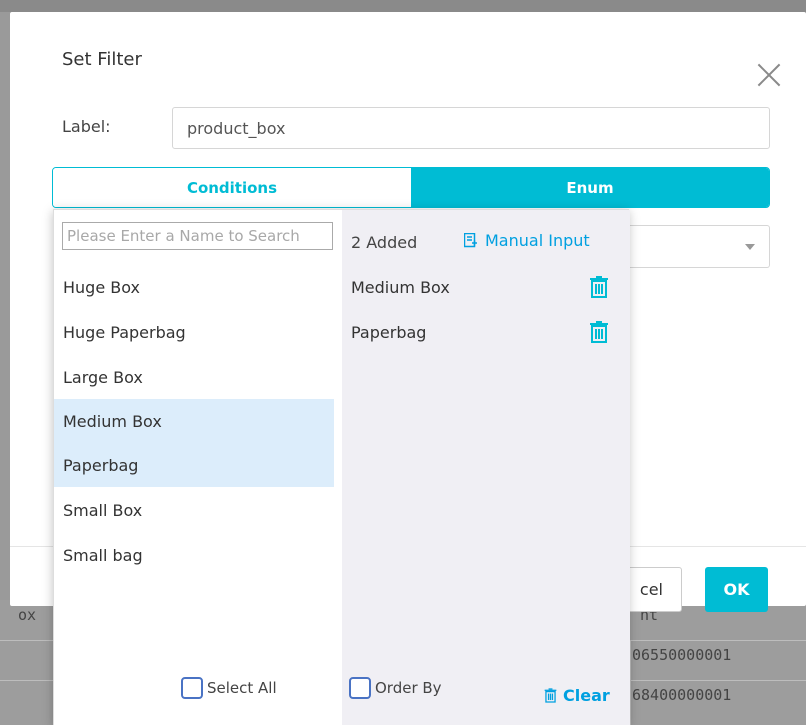 The width and height of the screenshot is (806, 725). Describe the element at coordinates (682, 655) in the screenshot. I see `bg-table-cell: 06550000001` at that location.